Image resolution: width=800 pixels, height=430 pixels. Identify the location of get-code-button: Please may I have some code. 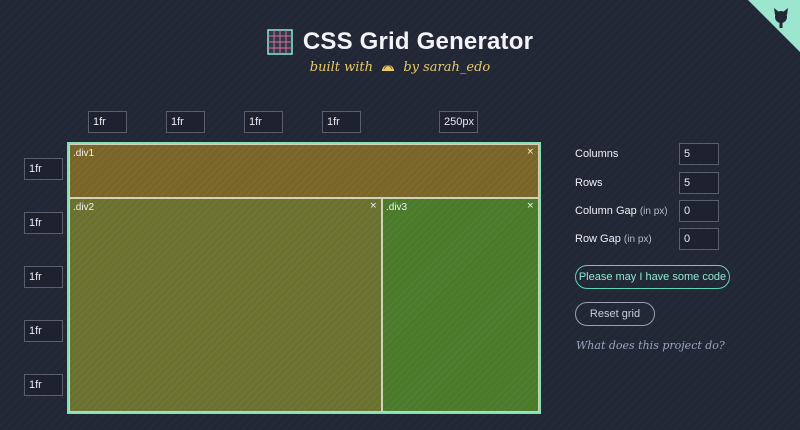
(652, 277).